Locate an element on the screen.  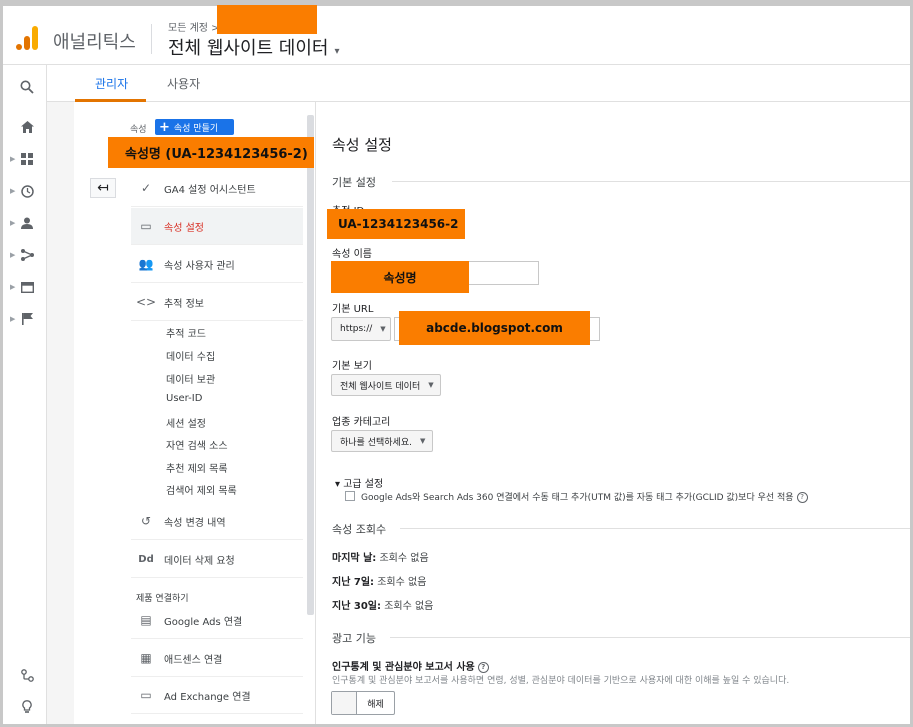
app-name: 애널리틱스 is located at coordinates (94, 42).